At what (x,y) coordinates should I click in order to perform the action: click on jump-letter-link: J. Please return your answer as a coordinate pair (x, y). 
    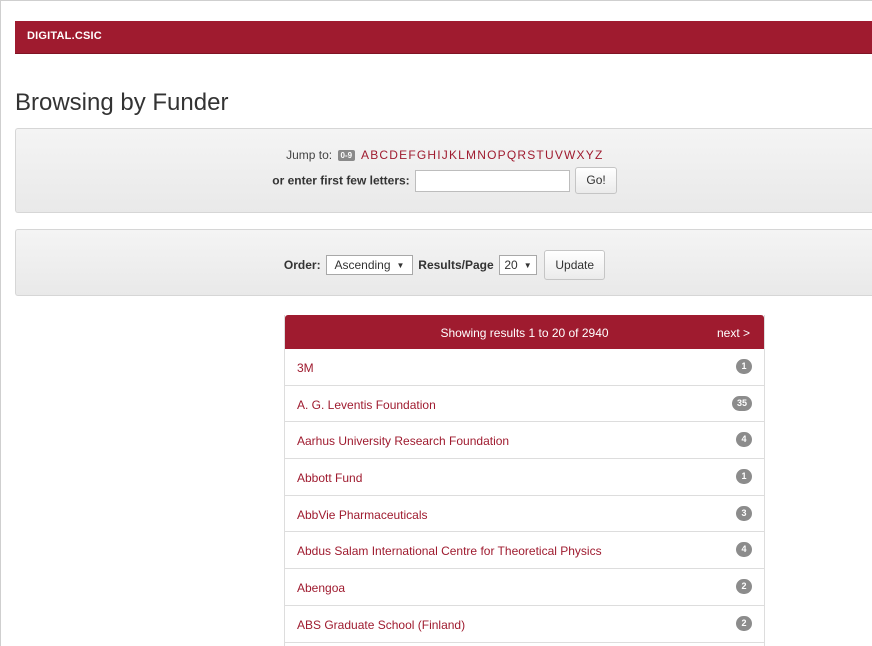
    Looking at the image, I should click on (445, 155).